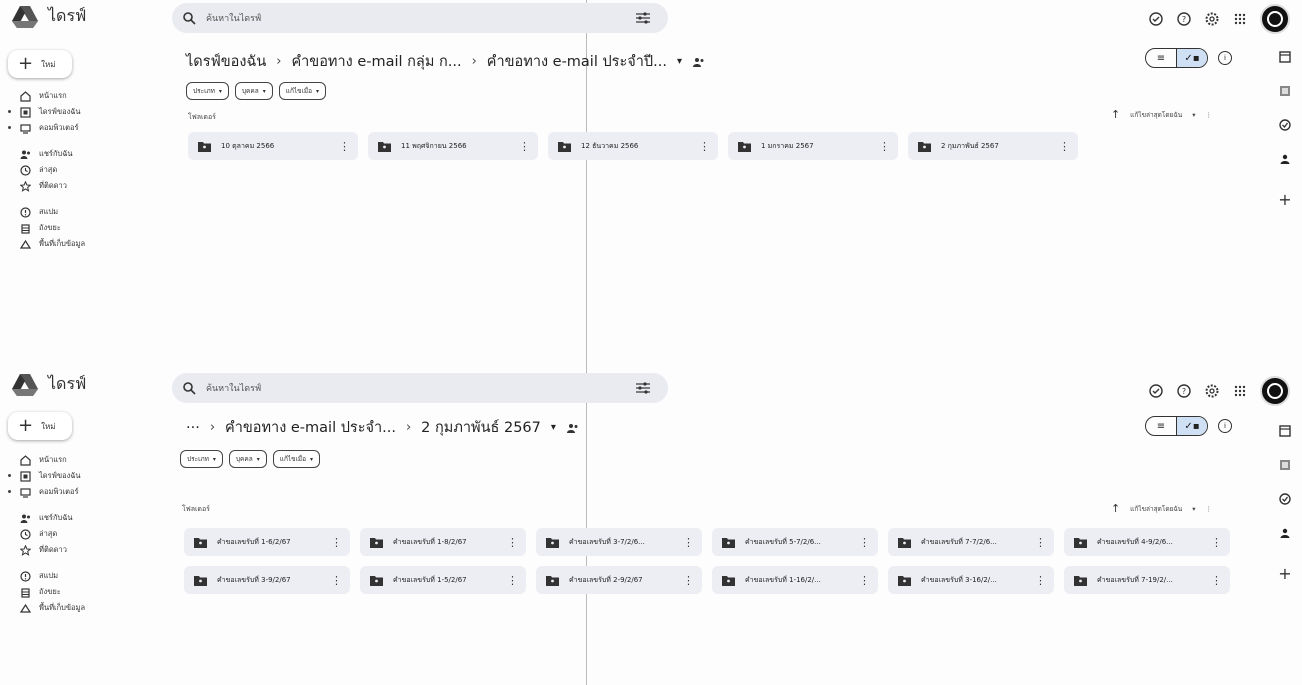  Describe the element at coordinates (1285, 465) in the screenshot. I see `keep-icon` at that location.